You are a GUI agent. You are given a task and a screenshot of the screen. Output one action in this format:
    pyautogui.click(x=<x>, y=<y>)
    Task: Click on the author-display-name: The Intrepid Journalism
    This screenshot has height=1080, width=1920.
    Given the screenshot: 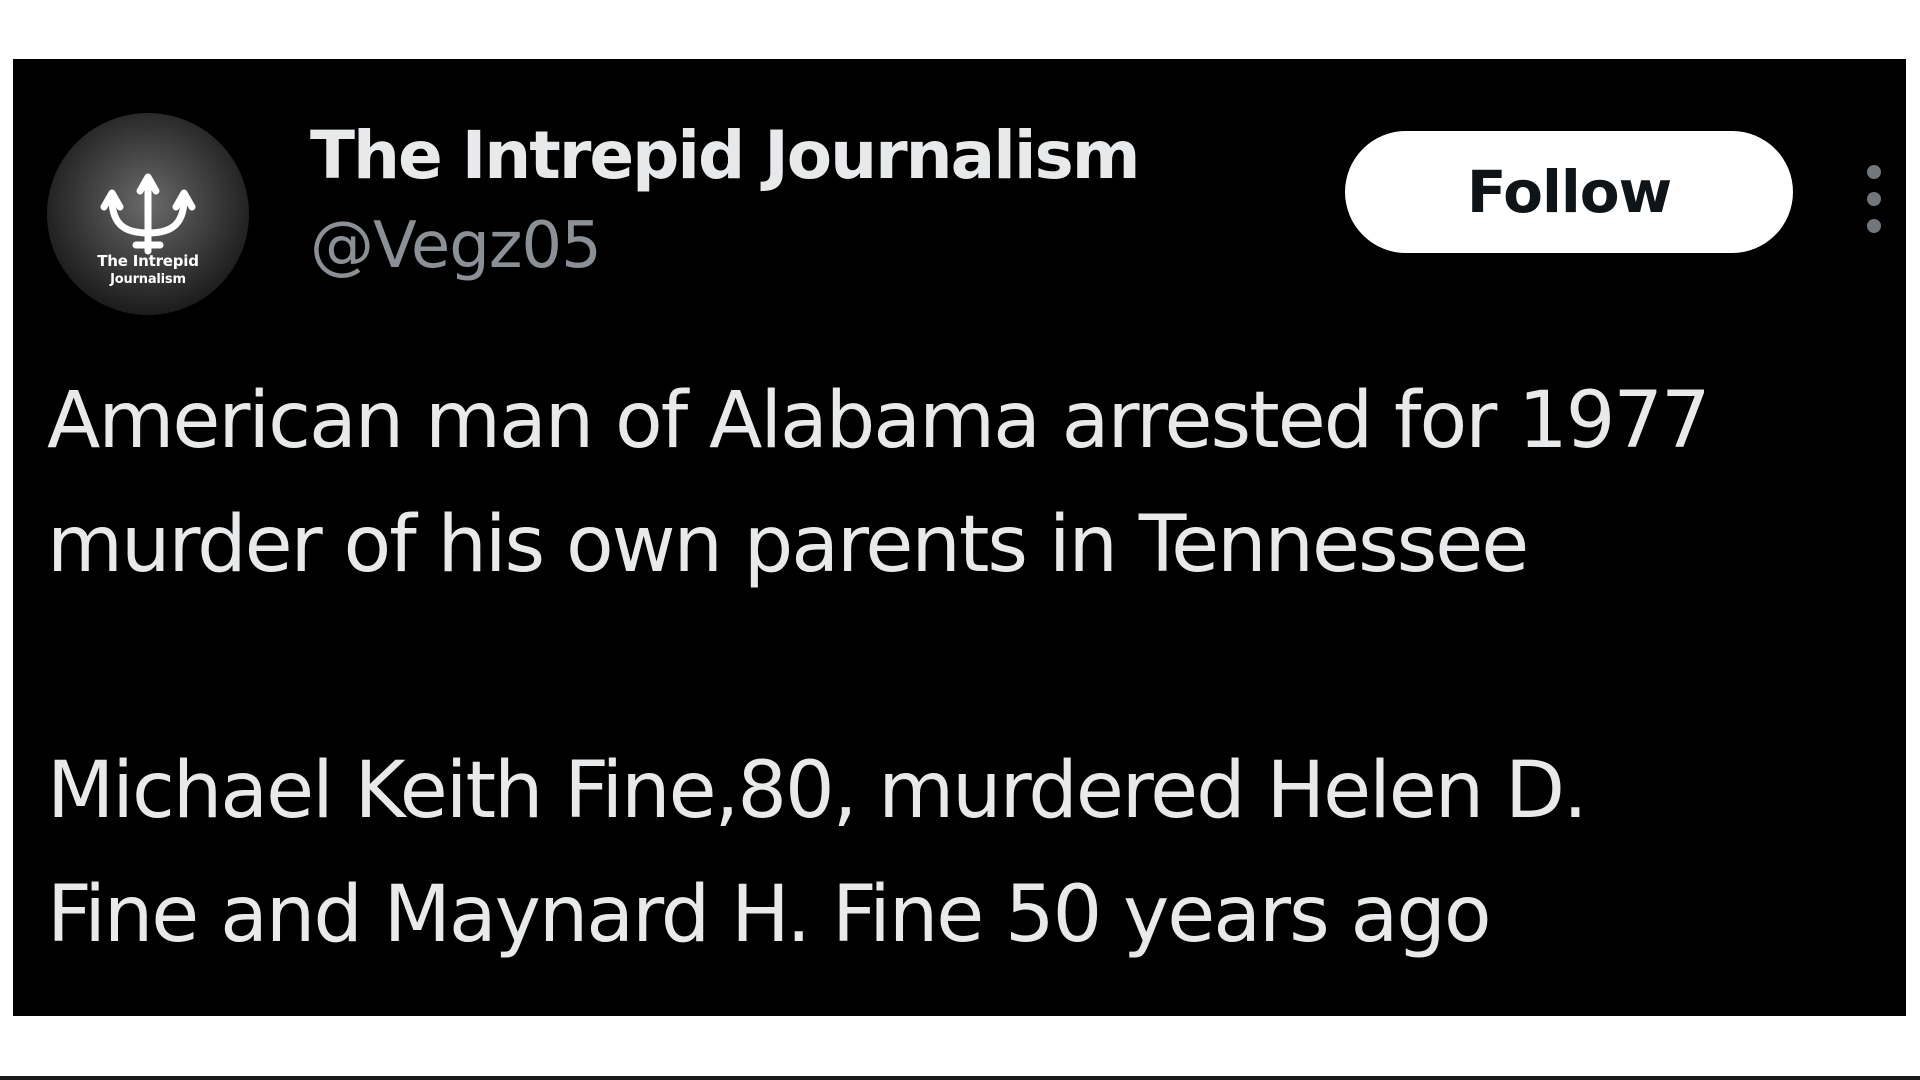 What is the action you would take?
    pyautogui.click(x=725, y=156)
    